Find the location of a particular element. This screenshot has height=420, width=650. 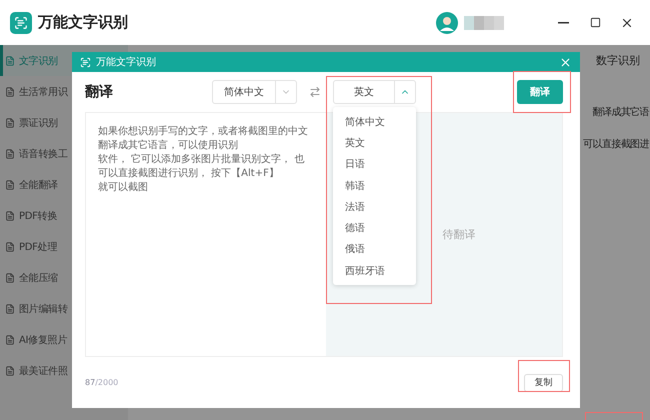

source-language-select: 简体中文 is located at coordinates (254, 92).